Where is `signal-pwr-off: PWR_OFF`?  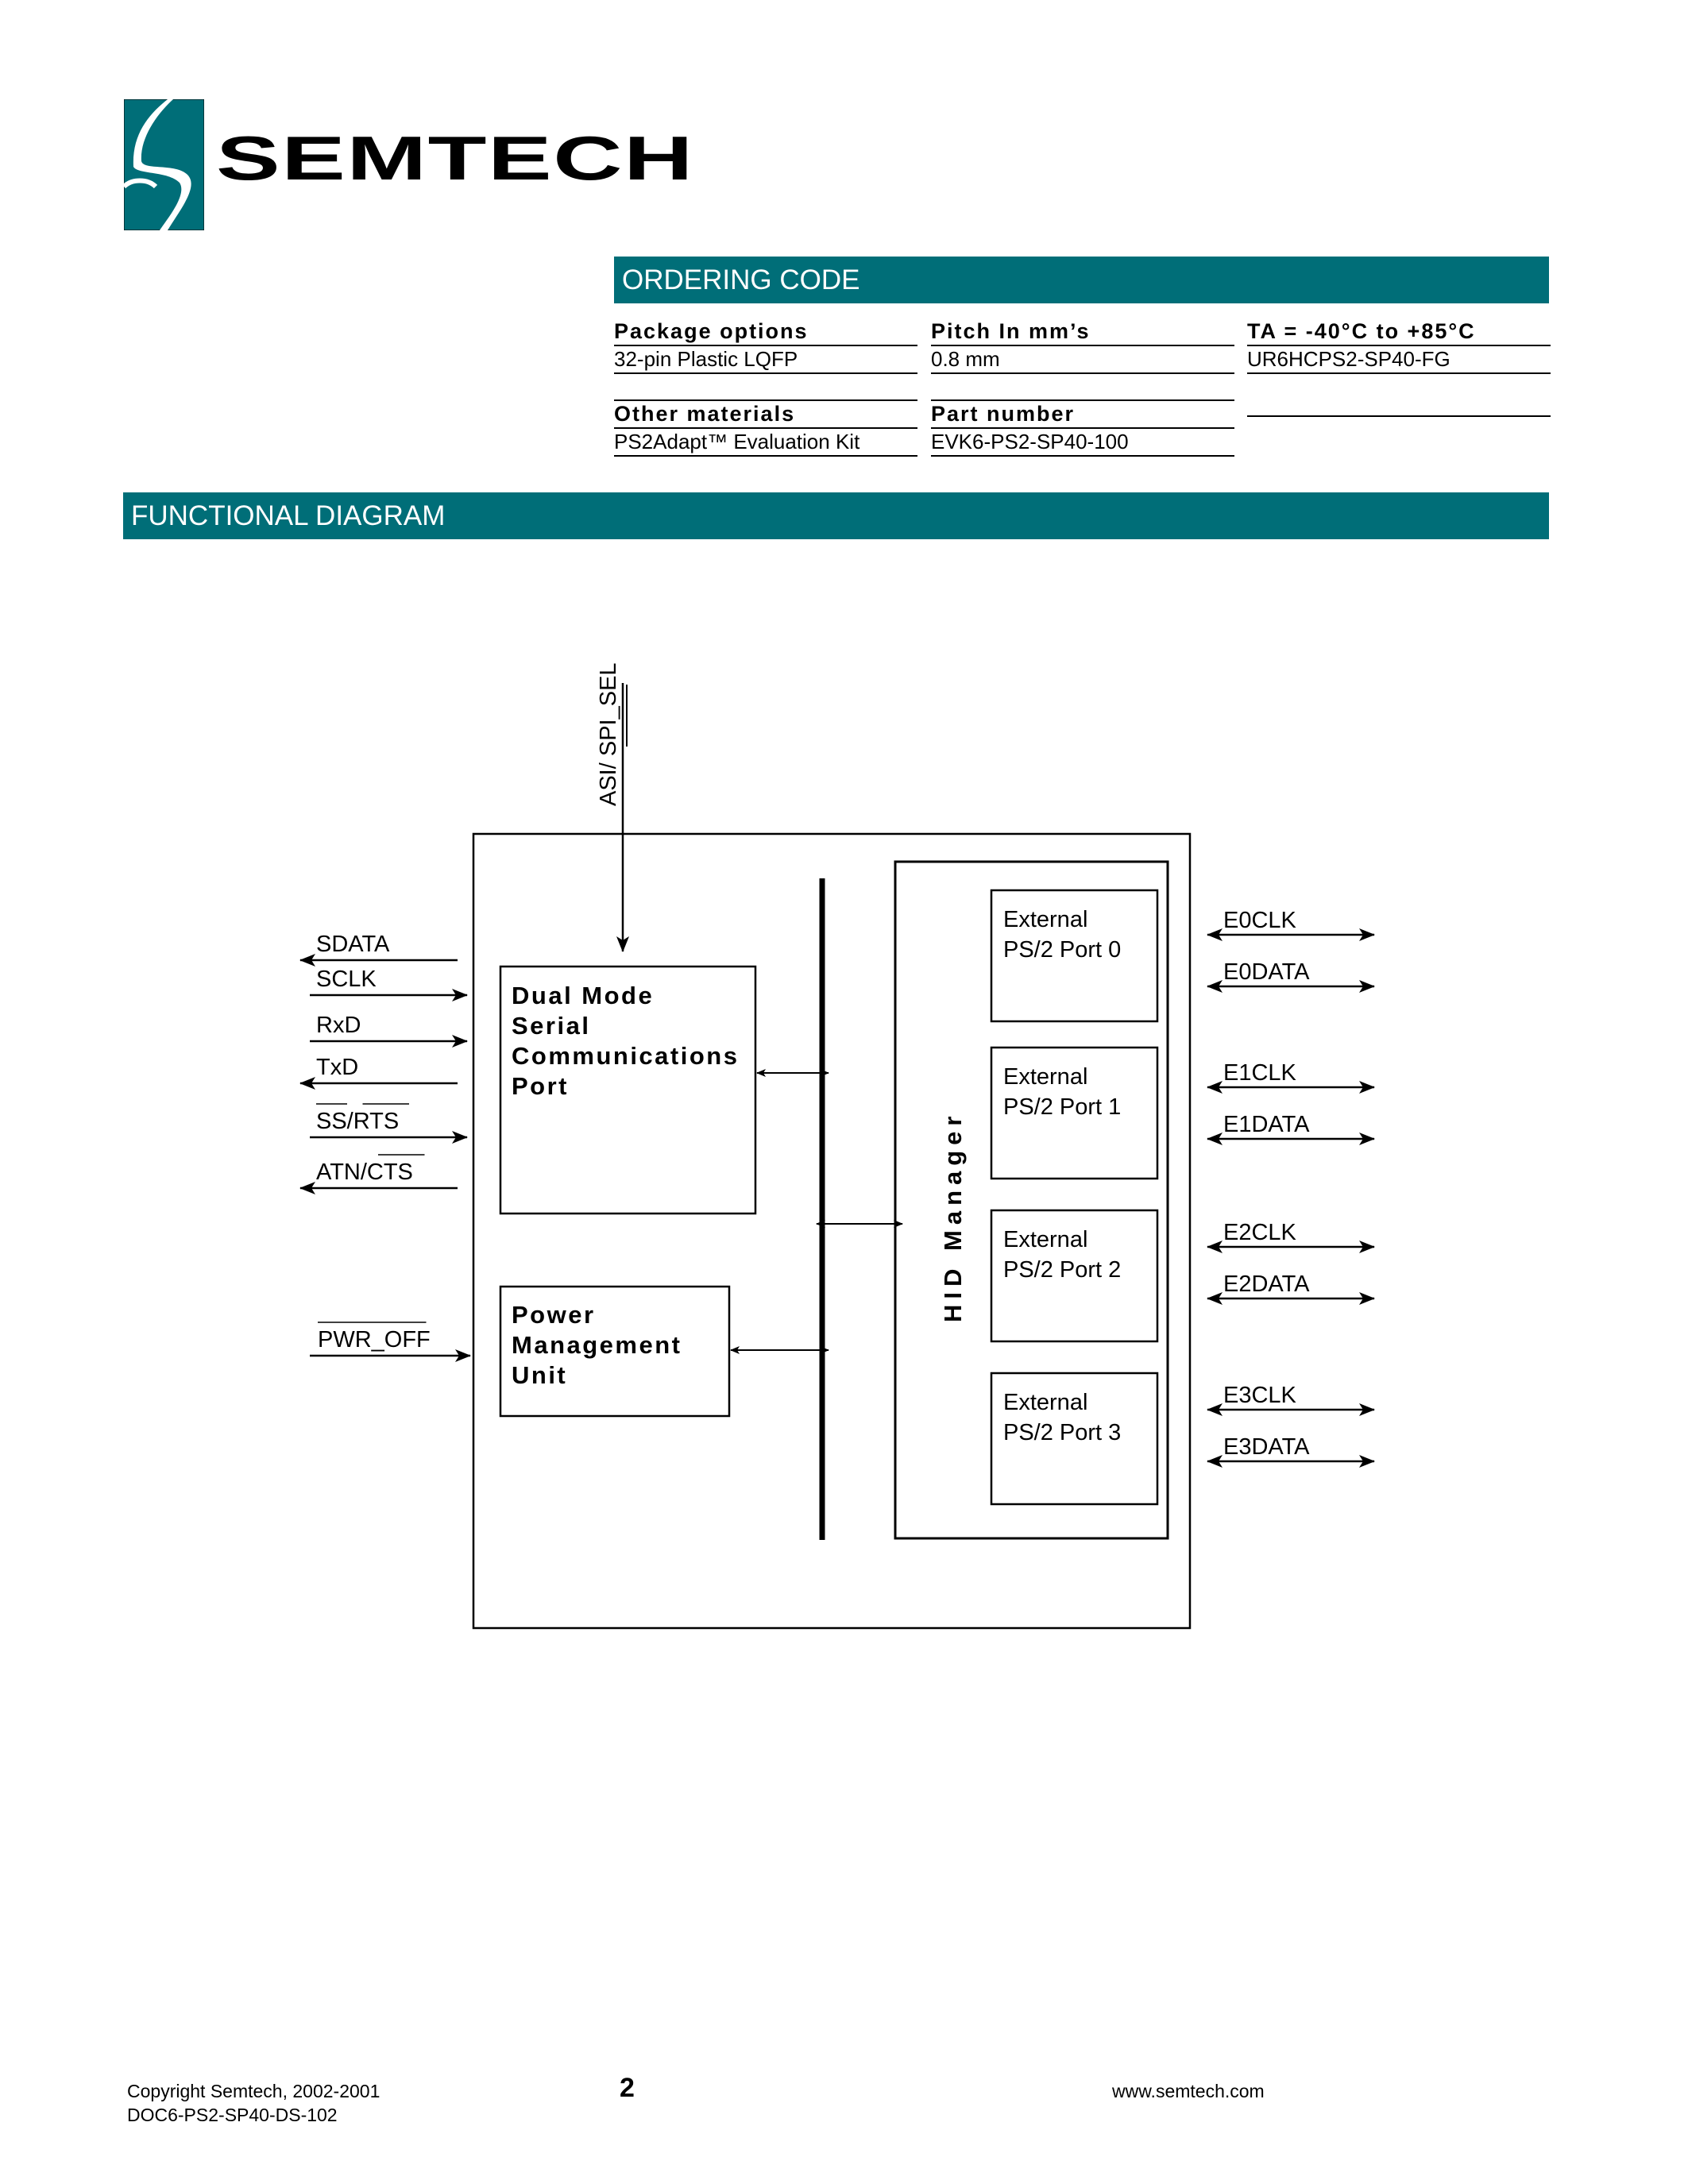
signal-pwr-off: PWR_OFF is located at coordinates (390, 1342).